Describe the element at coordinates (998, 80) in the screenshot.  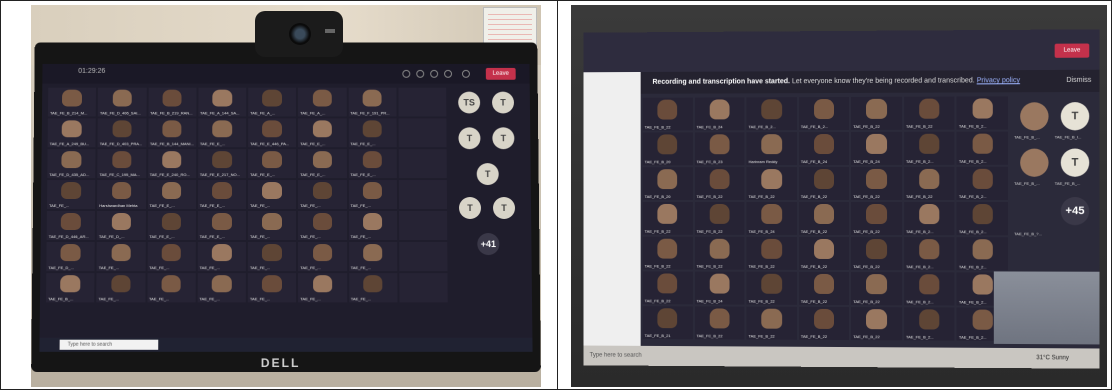
I see `privacy-policy-link: Privacy policy` at that location.